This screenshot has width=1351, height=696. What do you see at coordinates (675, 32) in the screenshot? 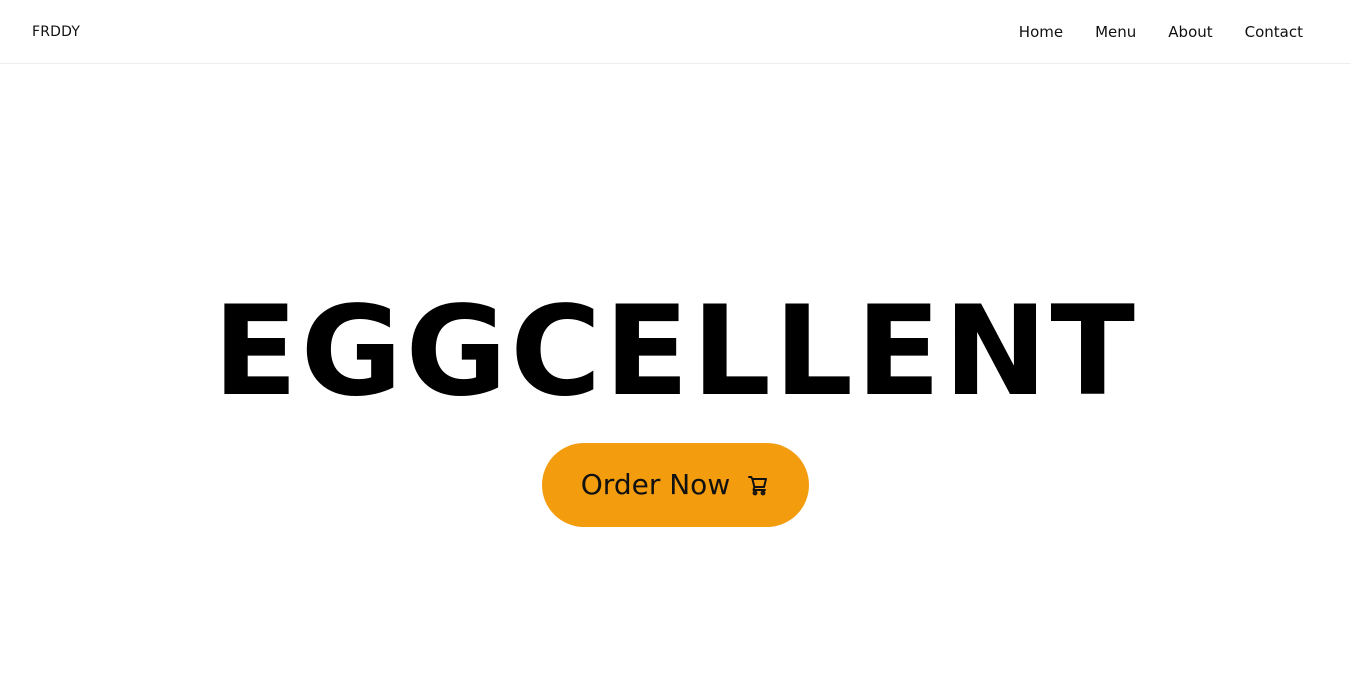
I see `top-navbar: FRDDY Home Menu About Contact` at bounding box center [675, 32].